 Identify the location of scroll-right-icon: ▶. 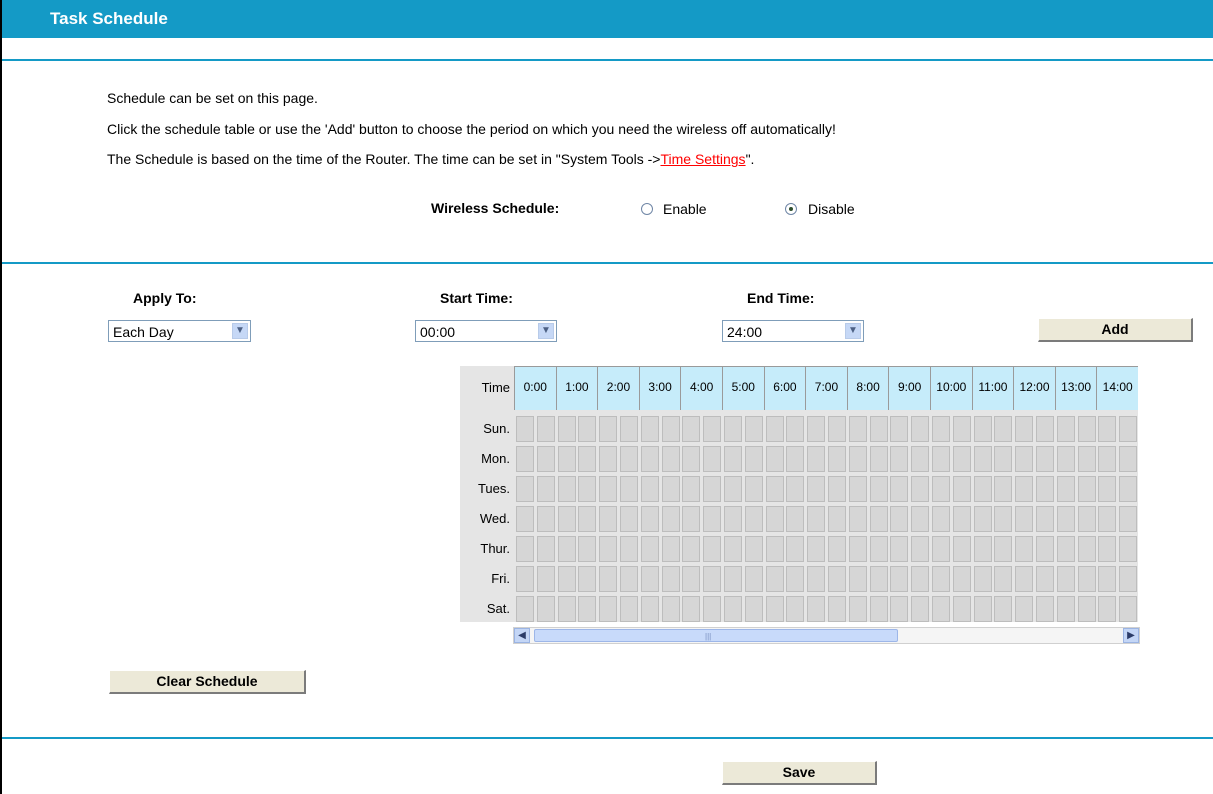
(1131, 635).